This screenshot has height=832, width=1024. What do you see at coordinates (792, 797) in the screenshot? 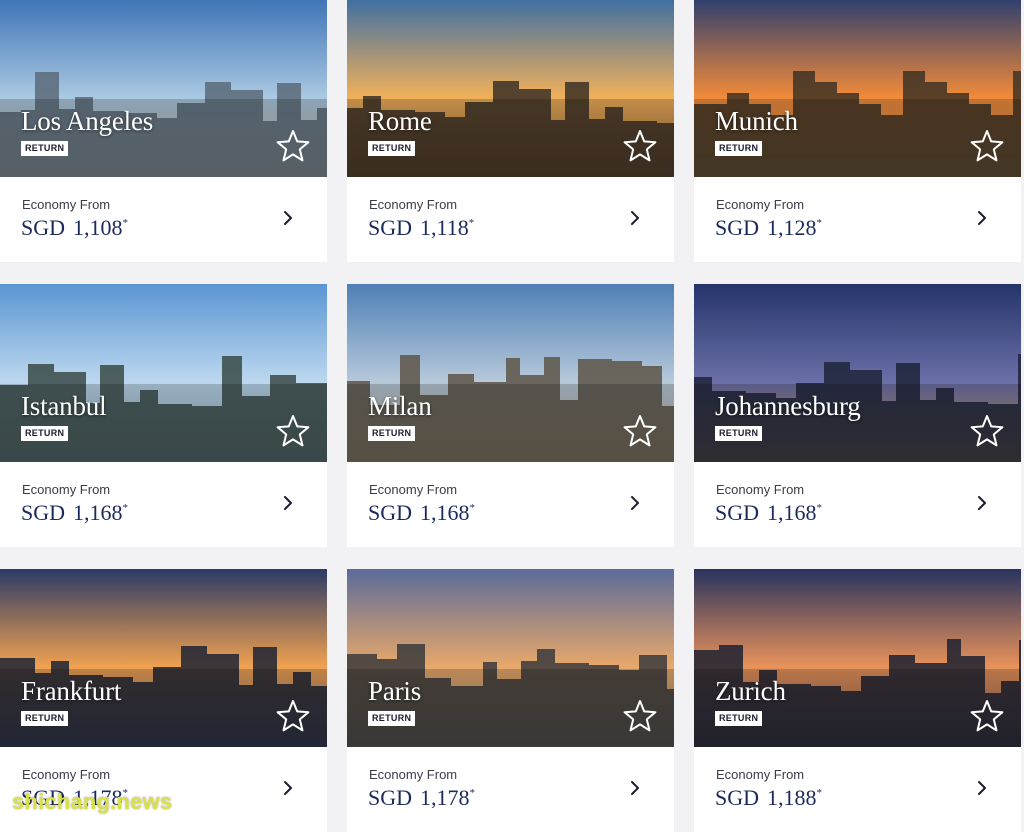
I see `price-value: 1,188` at bounding box center [792, 797].